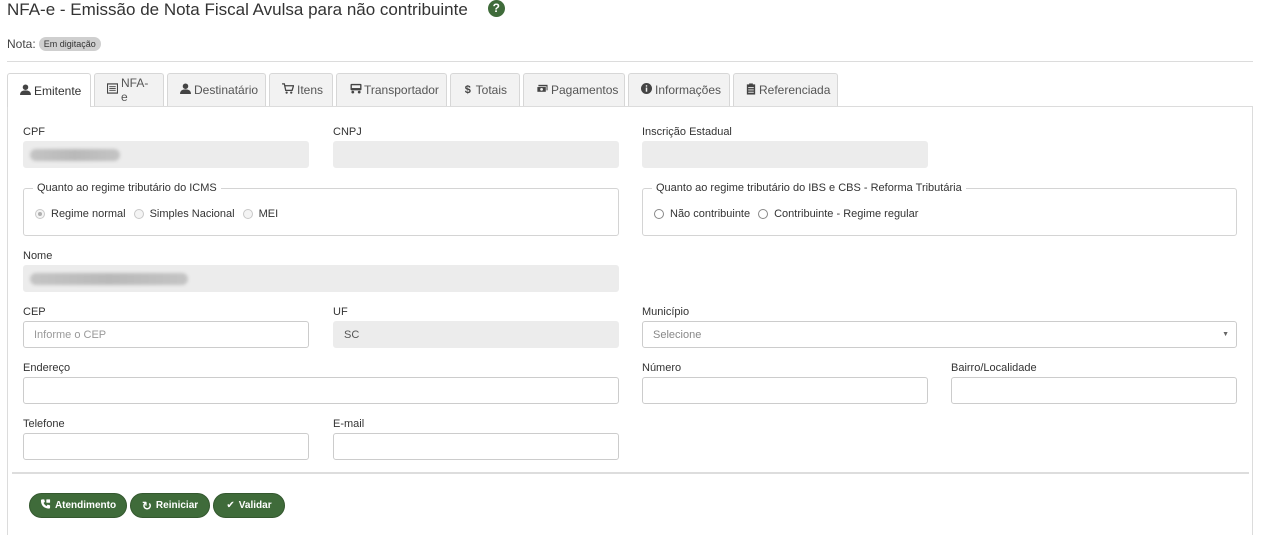  Describe the element at coordinates (1094, 390) in the screenshot. I see `bairro-input` at that location.